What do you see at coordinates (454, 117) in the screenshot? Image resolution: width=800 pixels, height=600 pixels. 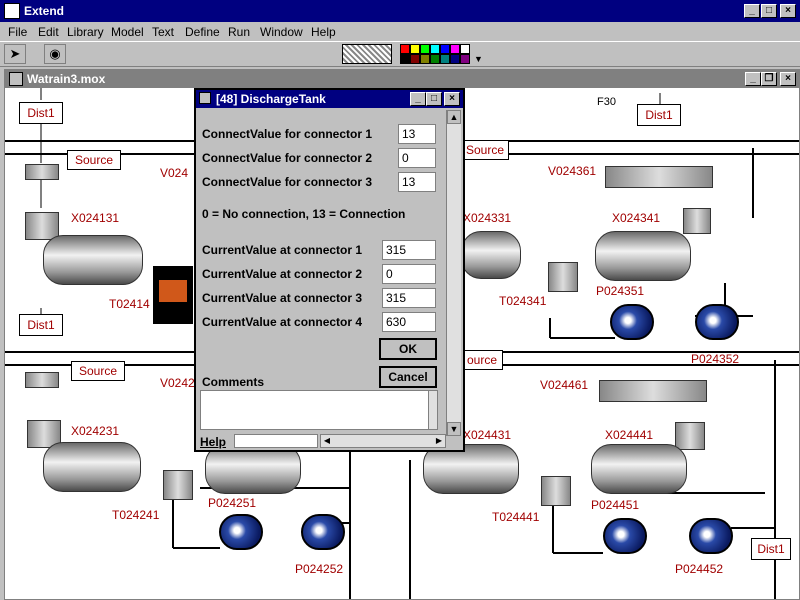 I see `scroll-up-icon: ▲` at bounding box center [454, 117].